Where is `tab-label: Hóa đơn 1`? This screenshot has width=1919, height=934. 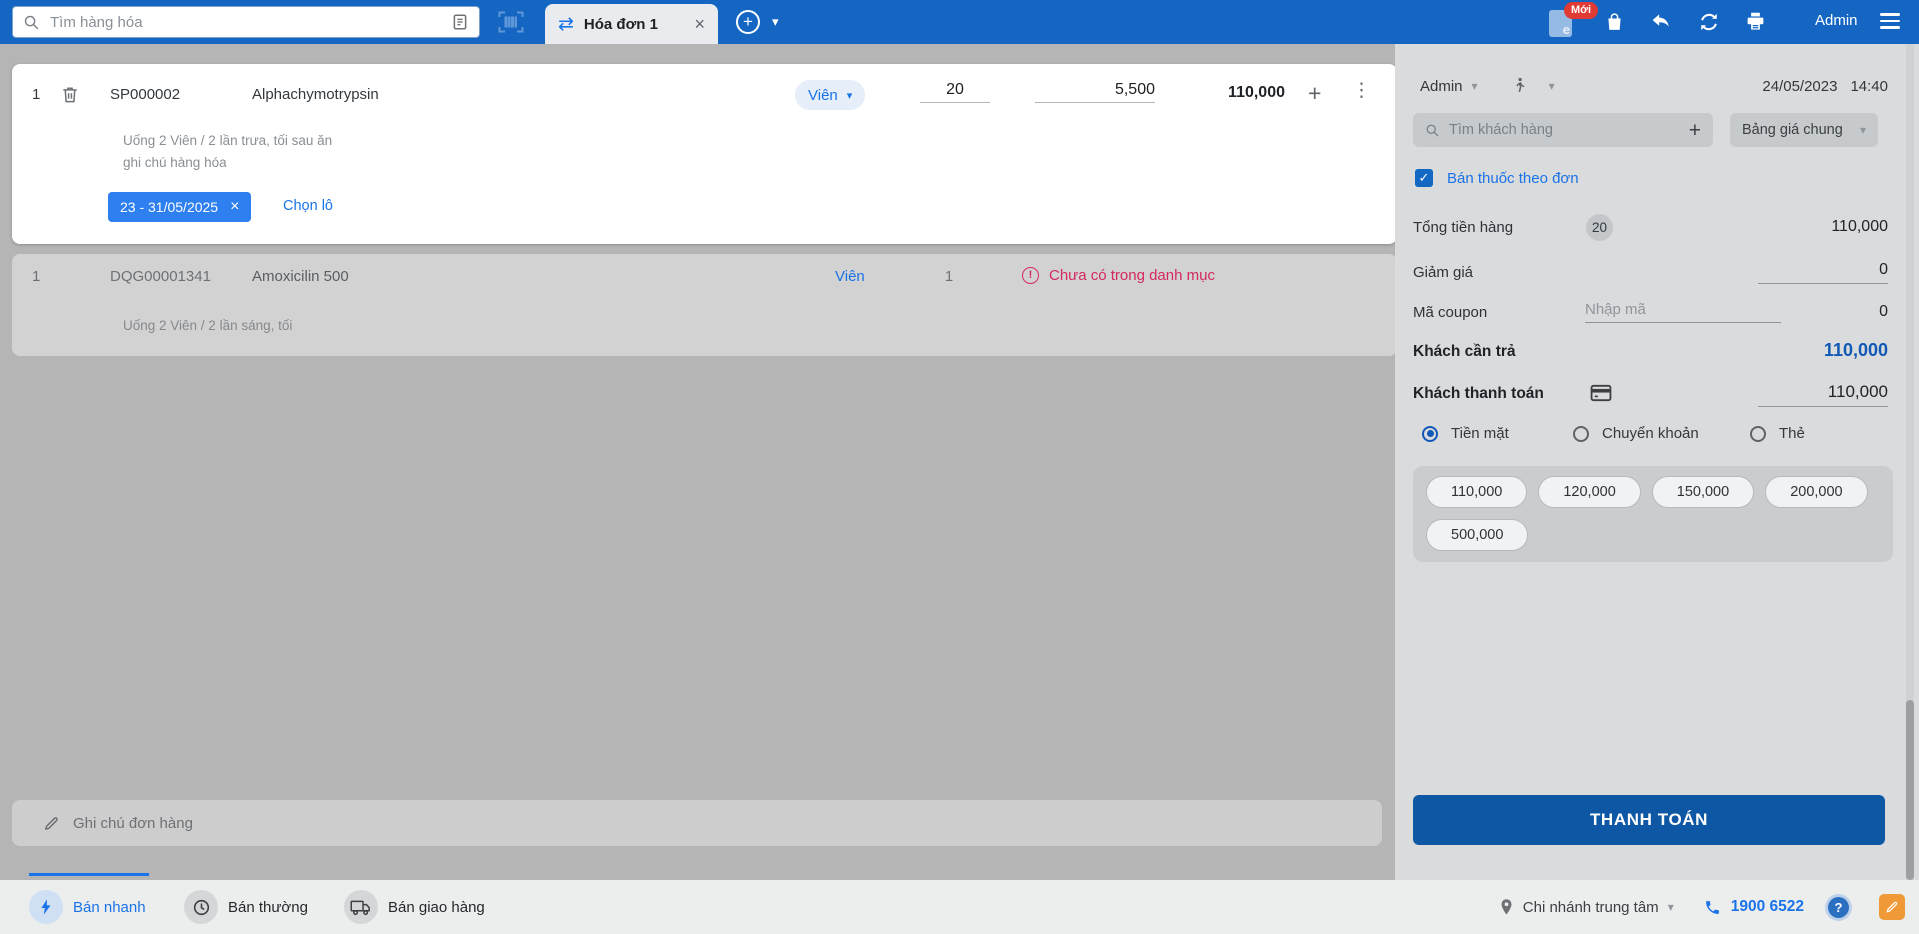 tab-label: Hóa đơn 1 is located at coordinates (620, 24).